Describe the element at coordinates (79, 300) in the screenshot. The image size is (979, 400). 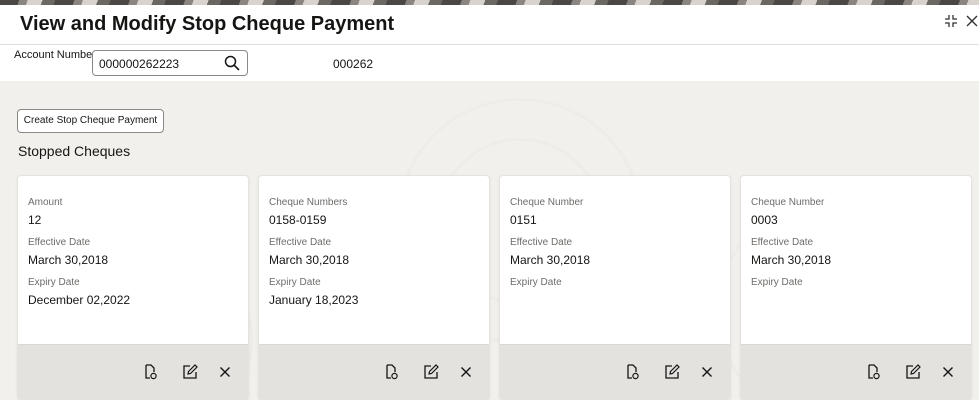
I see `expiry-date-value: December 02,2022` at that location.